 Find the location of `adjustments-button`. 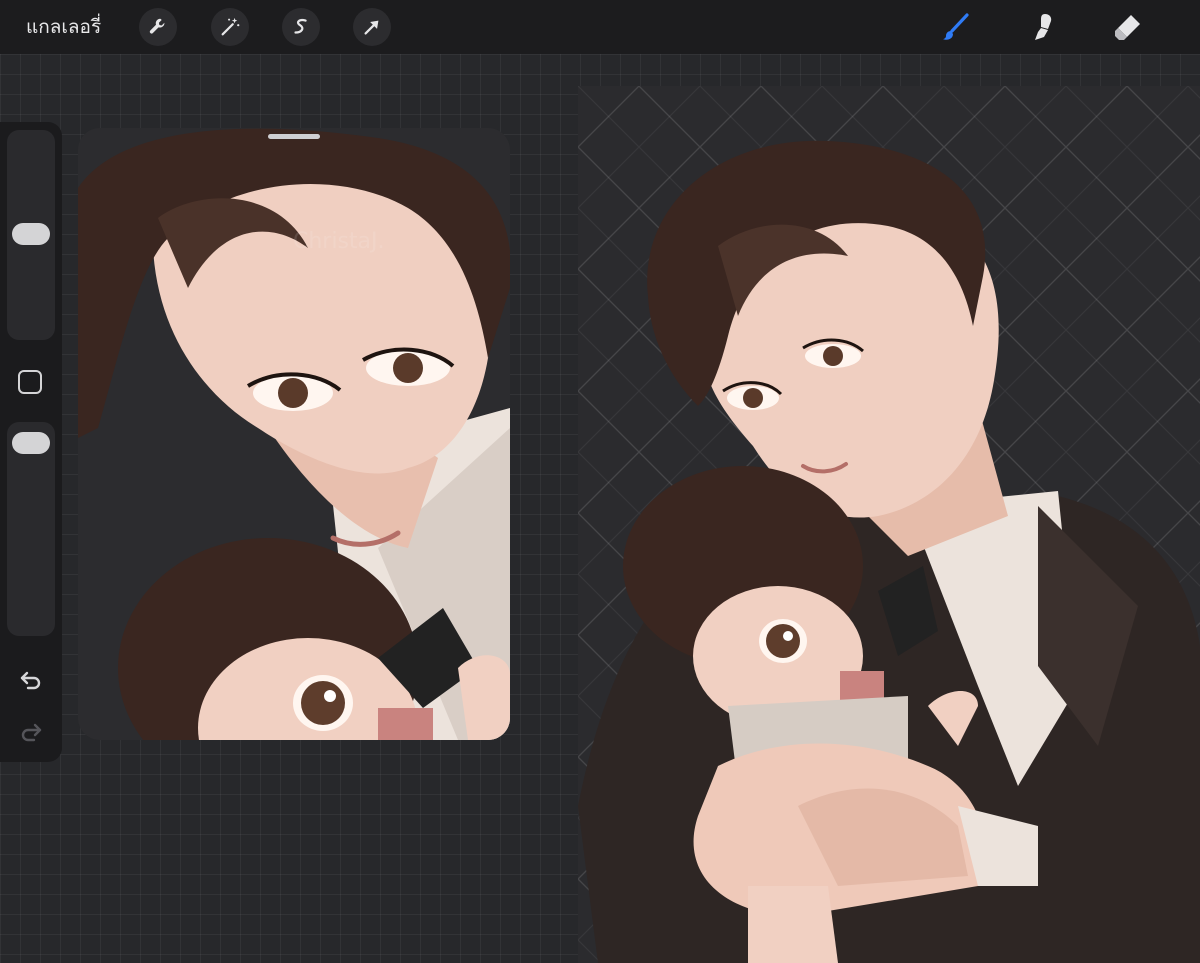

adjustments-button is located at coordinates (230, 27).